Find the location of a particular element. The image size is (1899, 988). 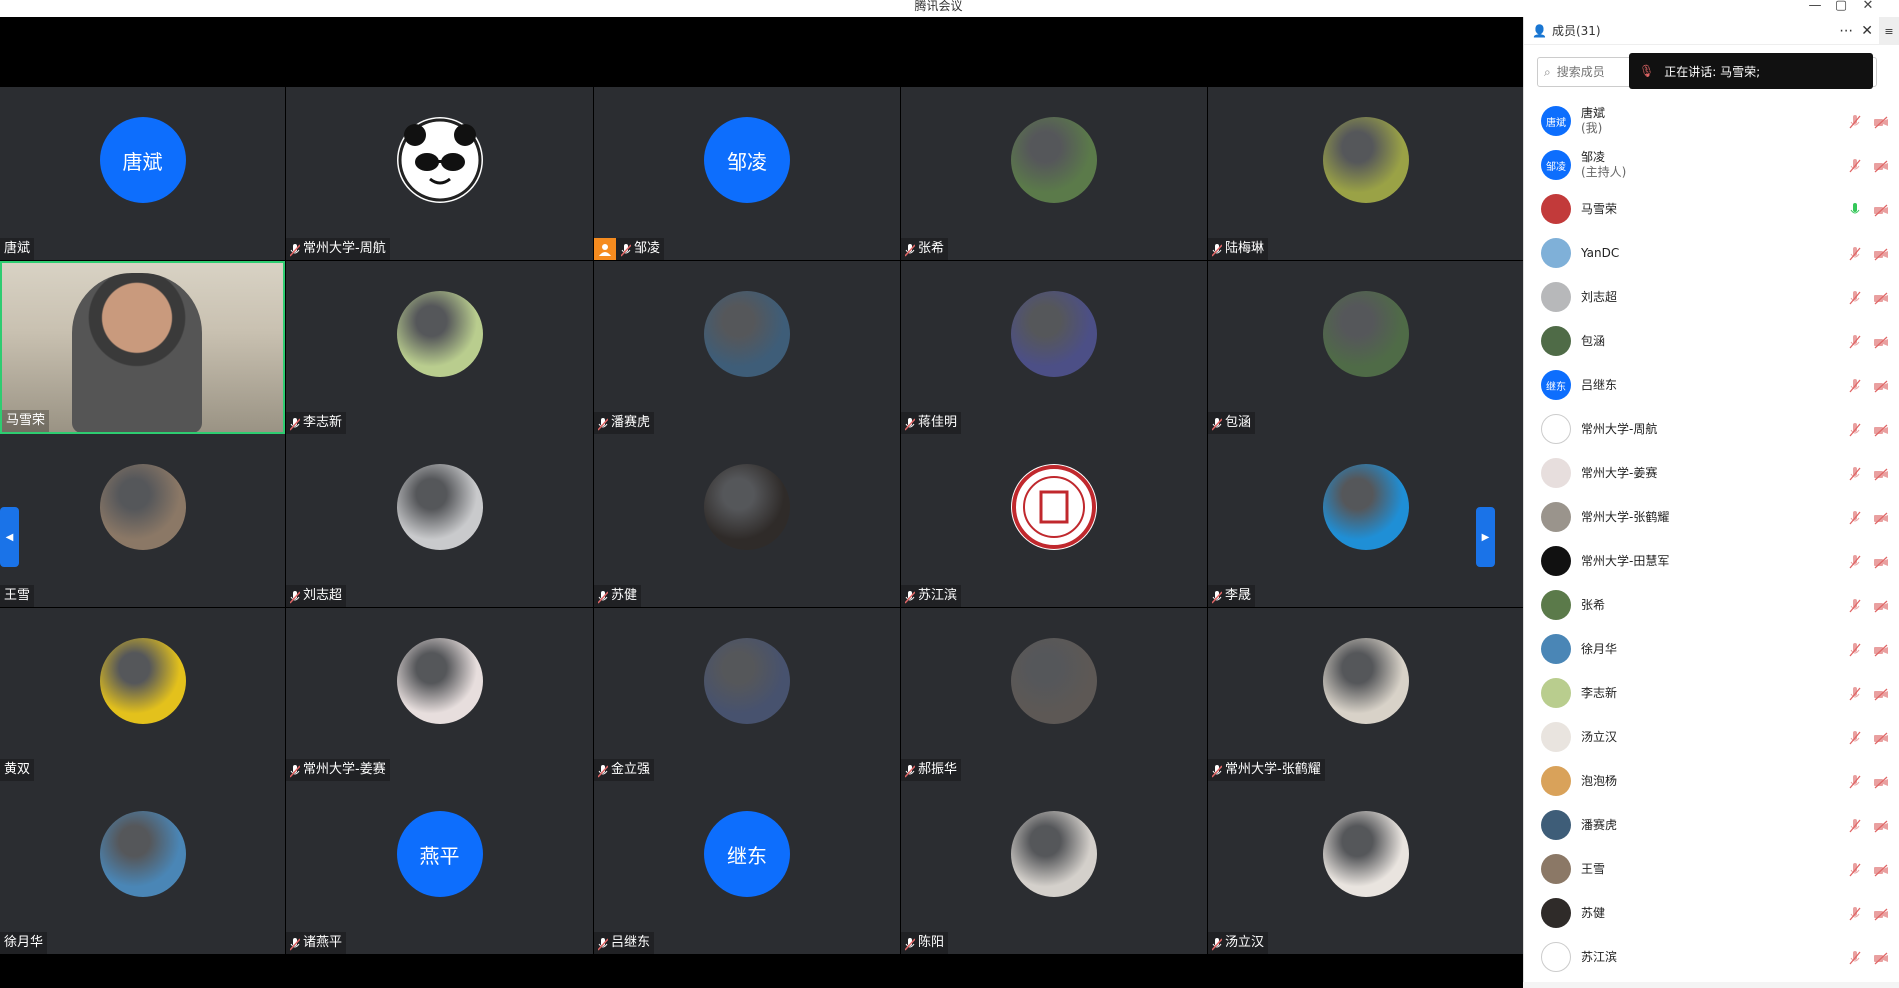

participant-tile: 唐斌 唐斌 is located at coordinates (142, 173).